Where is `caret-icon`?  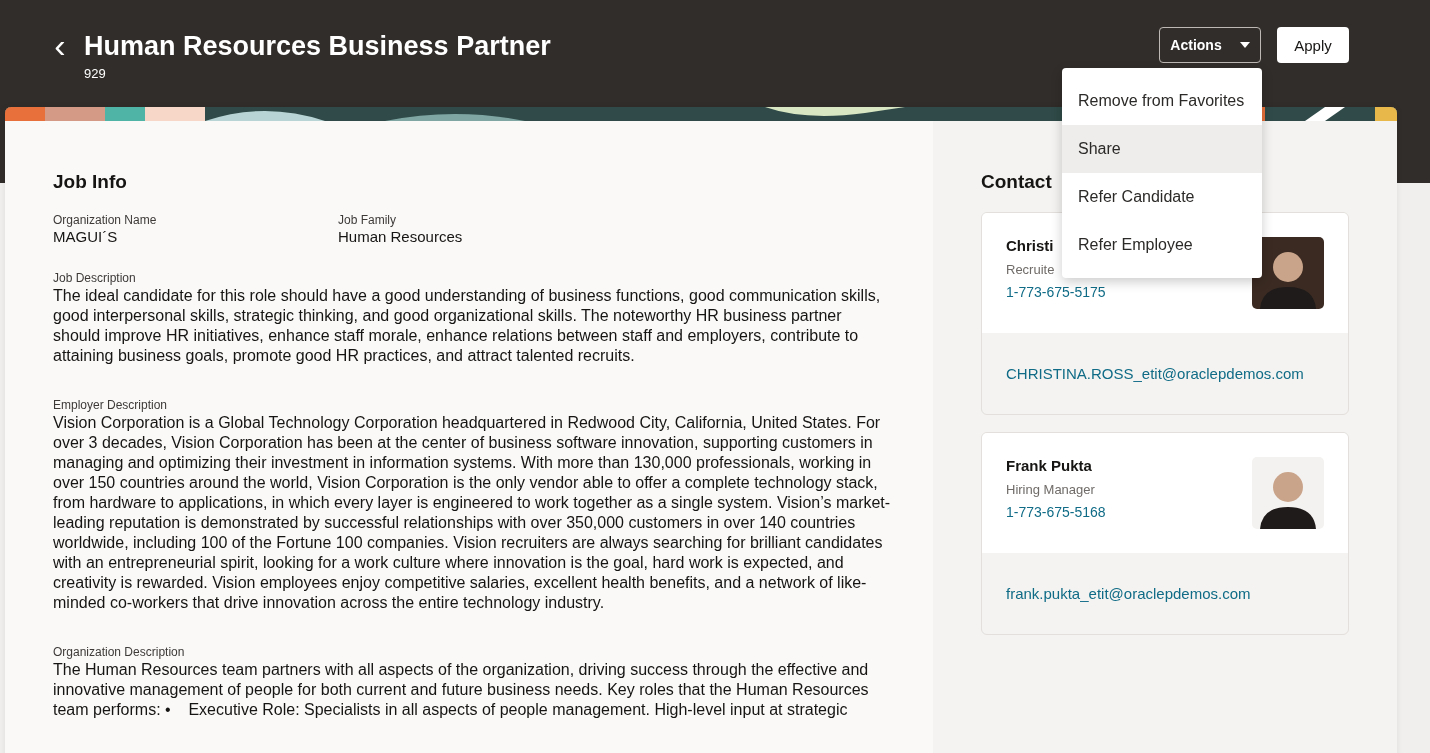 caret-icon is located at coordinates (1244, 45).